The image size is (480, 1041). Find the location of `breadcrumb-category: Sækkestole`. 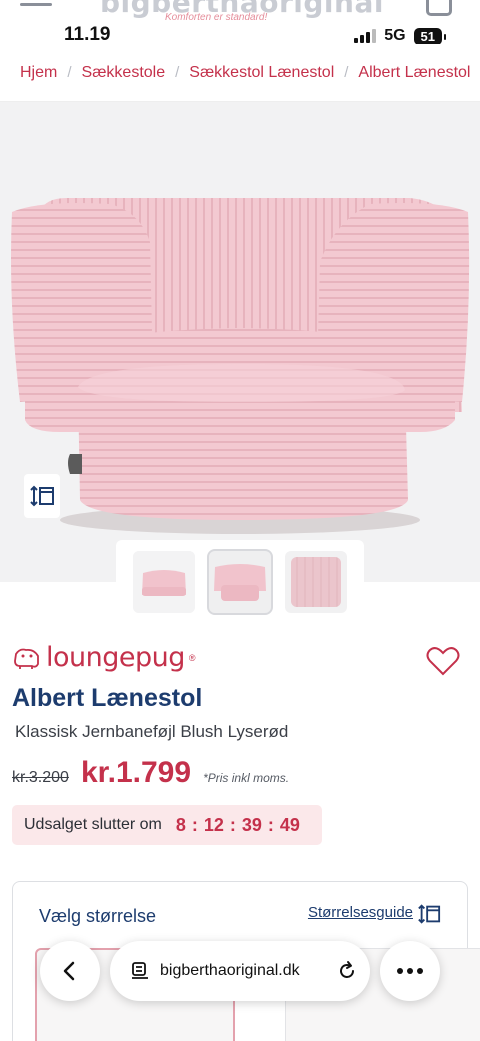

breadcrumb-category: Sækkestole is located at coordinates (124, 73).